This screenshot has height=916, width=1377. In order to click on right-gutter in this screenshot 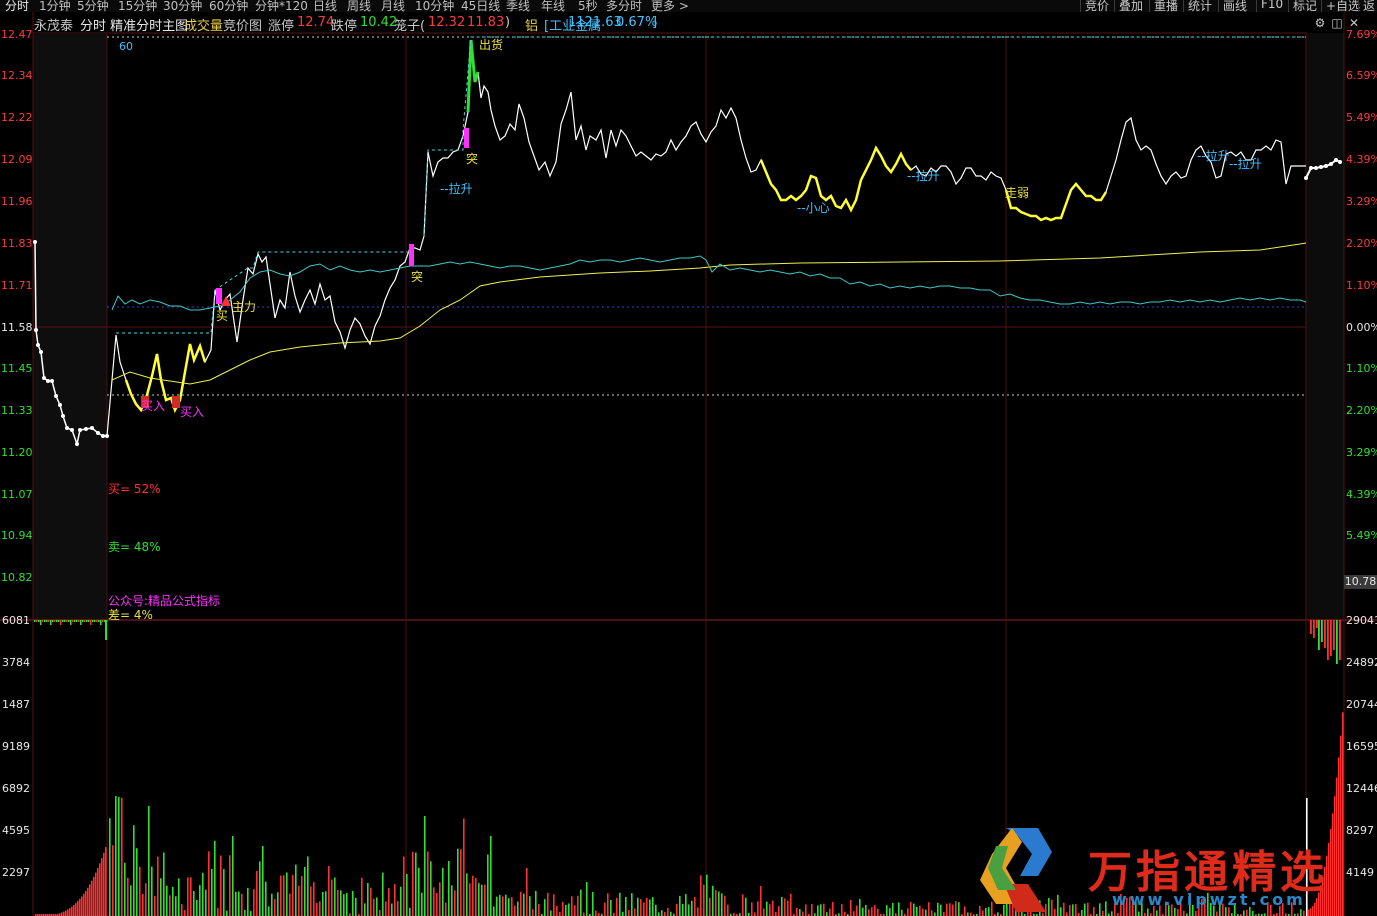, I will do `click(1325, 326)`.